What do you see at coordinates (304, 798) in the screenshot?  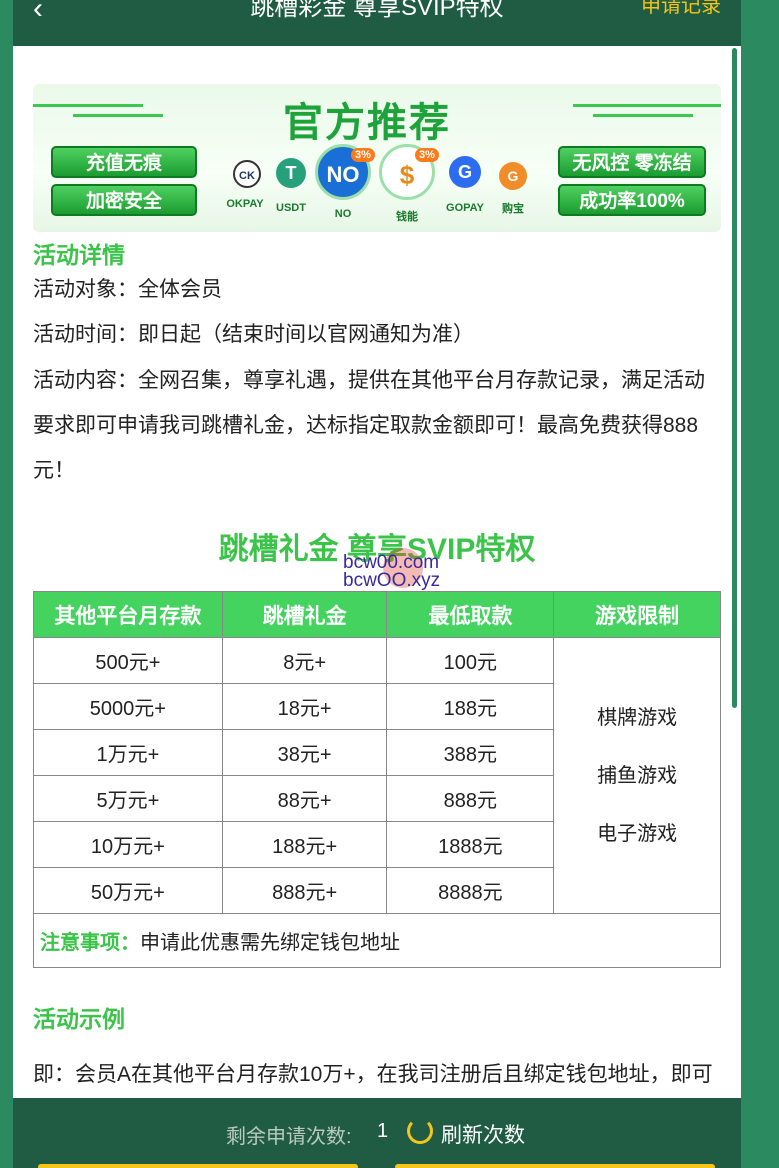 I see `table-cell: 88元+` at bounding box center [304, 798].